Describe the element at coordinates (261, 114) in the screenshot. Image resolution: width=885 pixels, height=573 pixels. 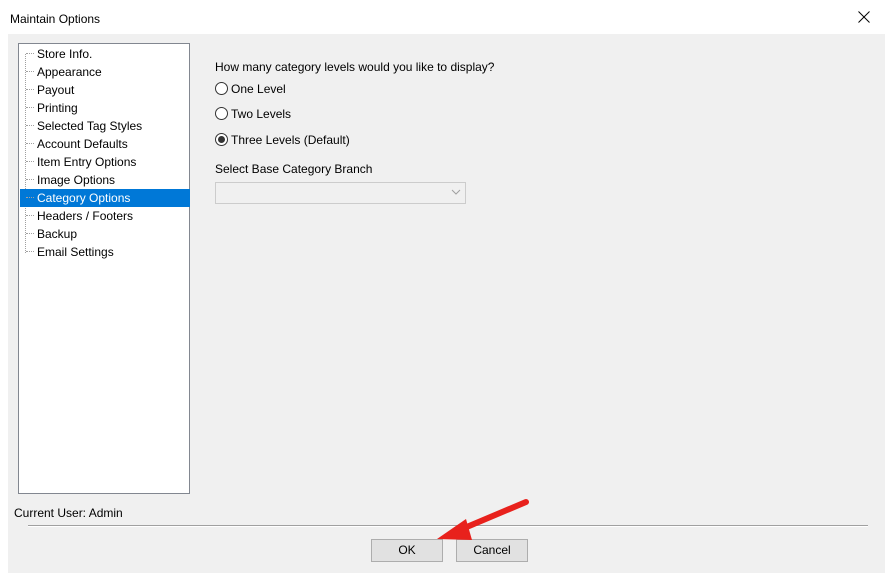
I see `radio-label: Two Levels` at that location.